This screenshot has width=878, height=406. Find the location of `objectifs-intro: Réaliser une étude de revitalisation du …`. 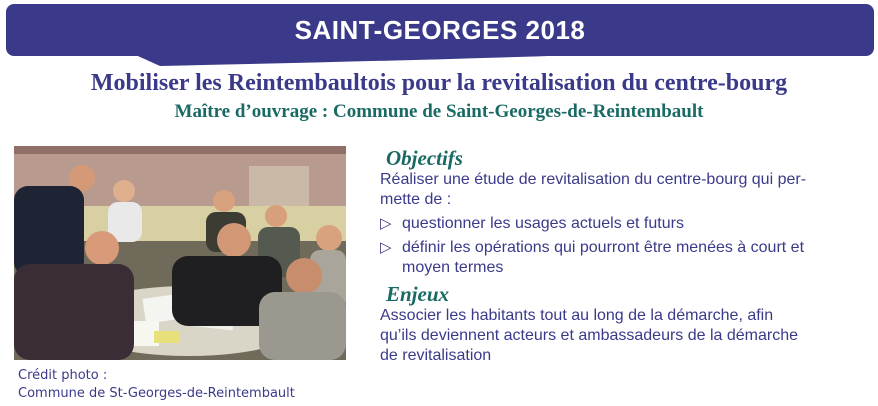

objectifs-intro: Réaliser une étude de revitalisation du … is located at coordinates (625, 190).